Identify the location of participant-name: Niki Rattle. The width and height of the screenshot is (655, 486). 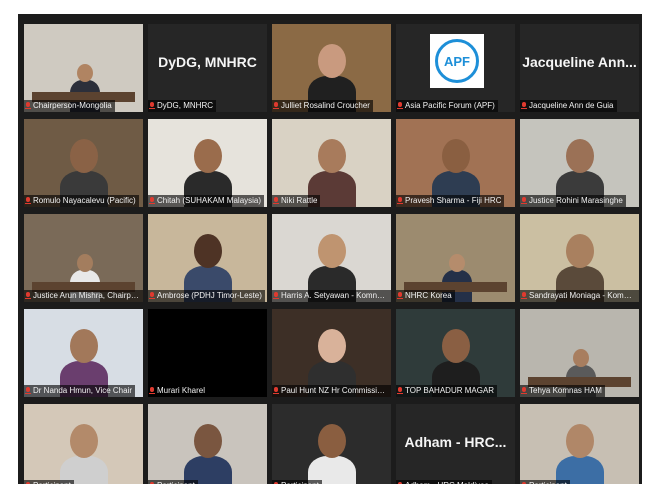
(299, 200).